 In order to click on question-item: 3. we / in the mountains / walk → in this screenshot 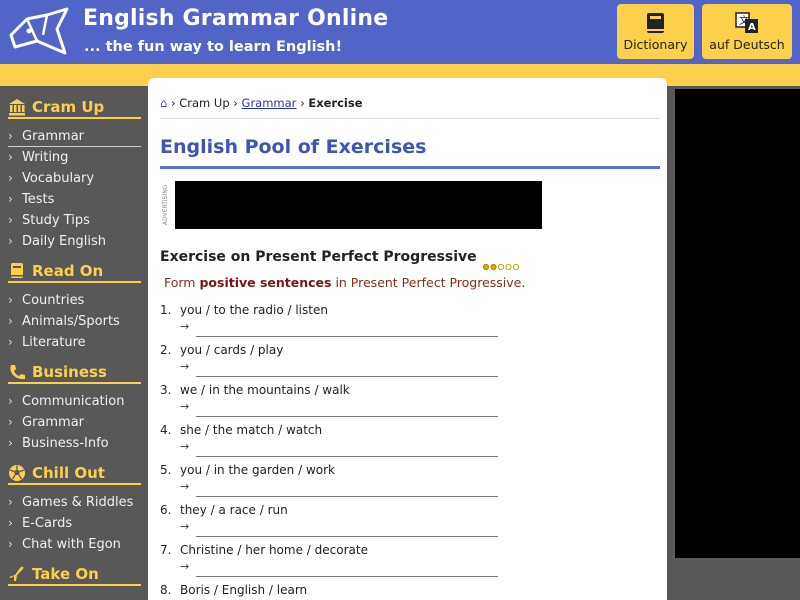, I will do `click(340, 402)`.